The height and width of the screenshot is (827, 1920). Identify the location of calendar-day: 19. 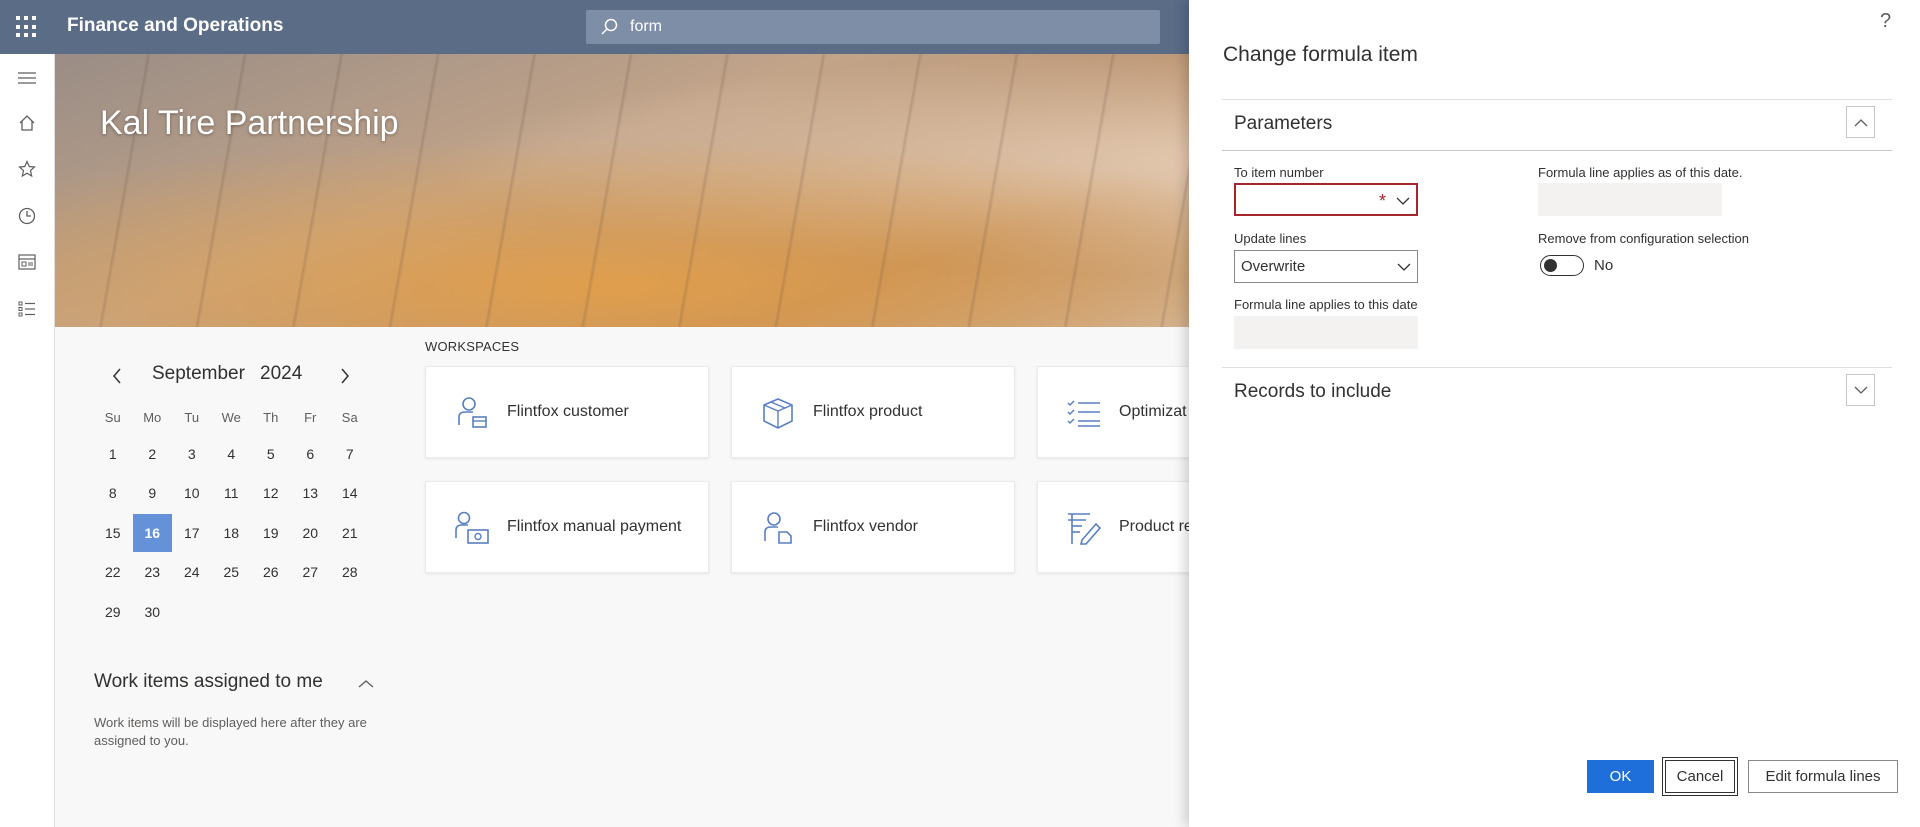
(271, 533).